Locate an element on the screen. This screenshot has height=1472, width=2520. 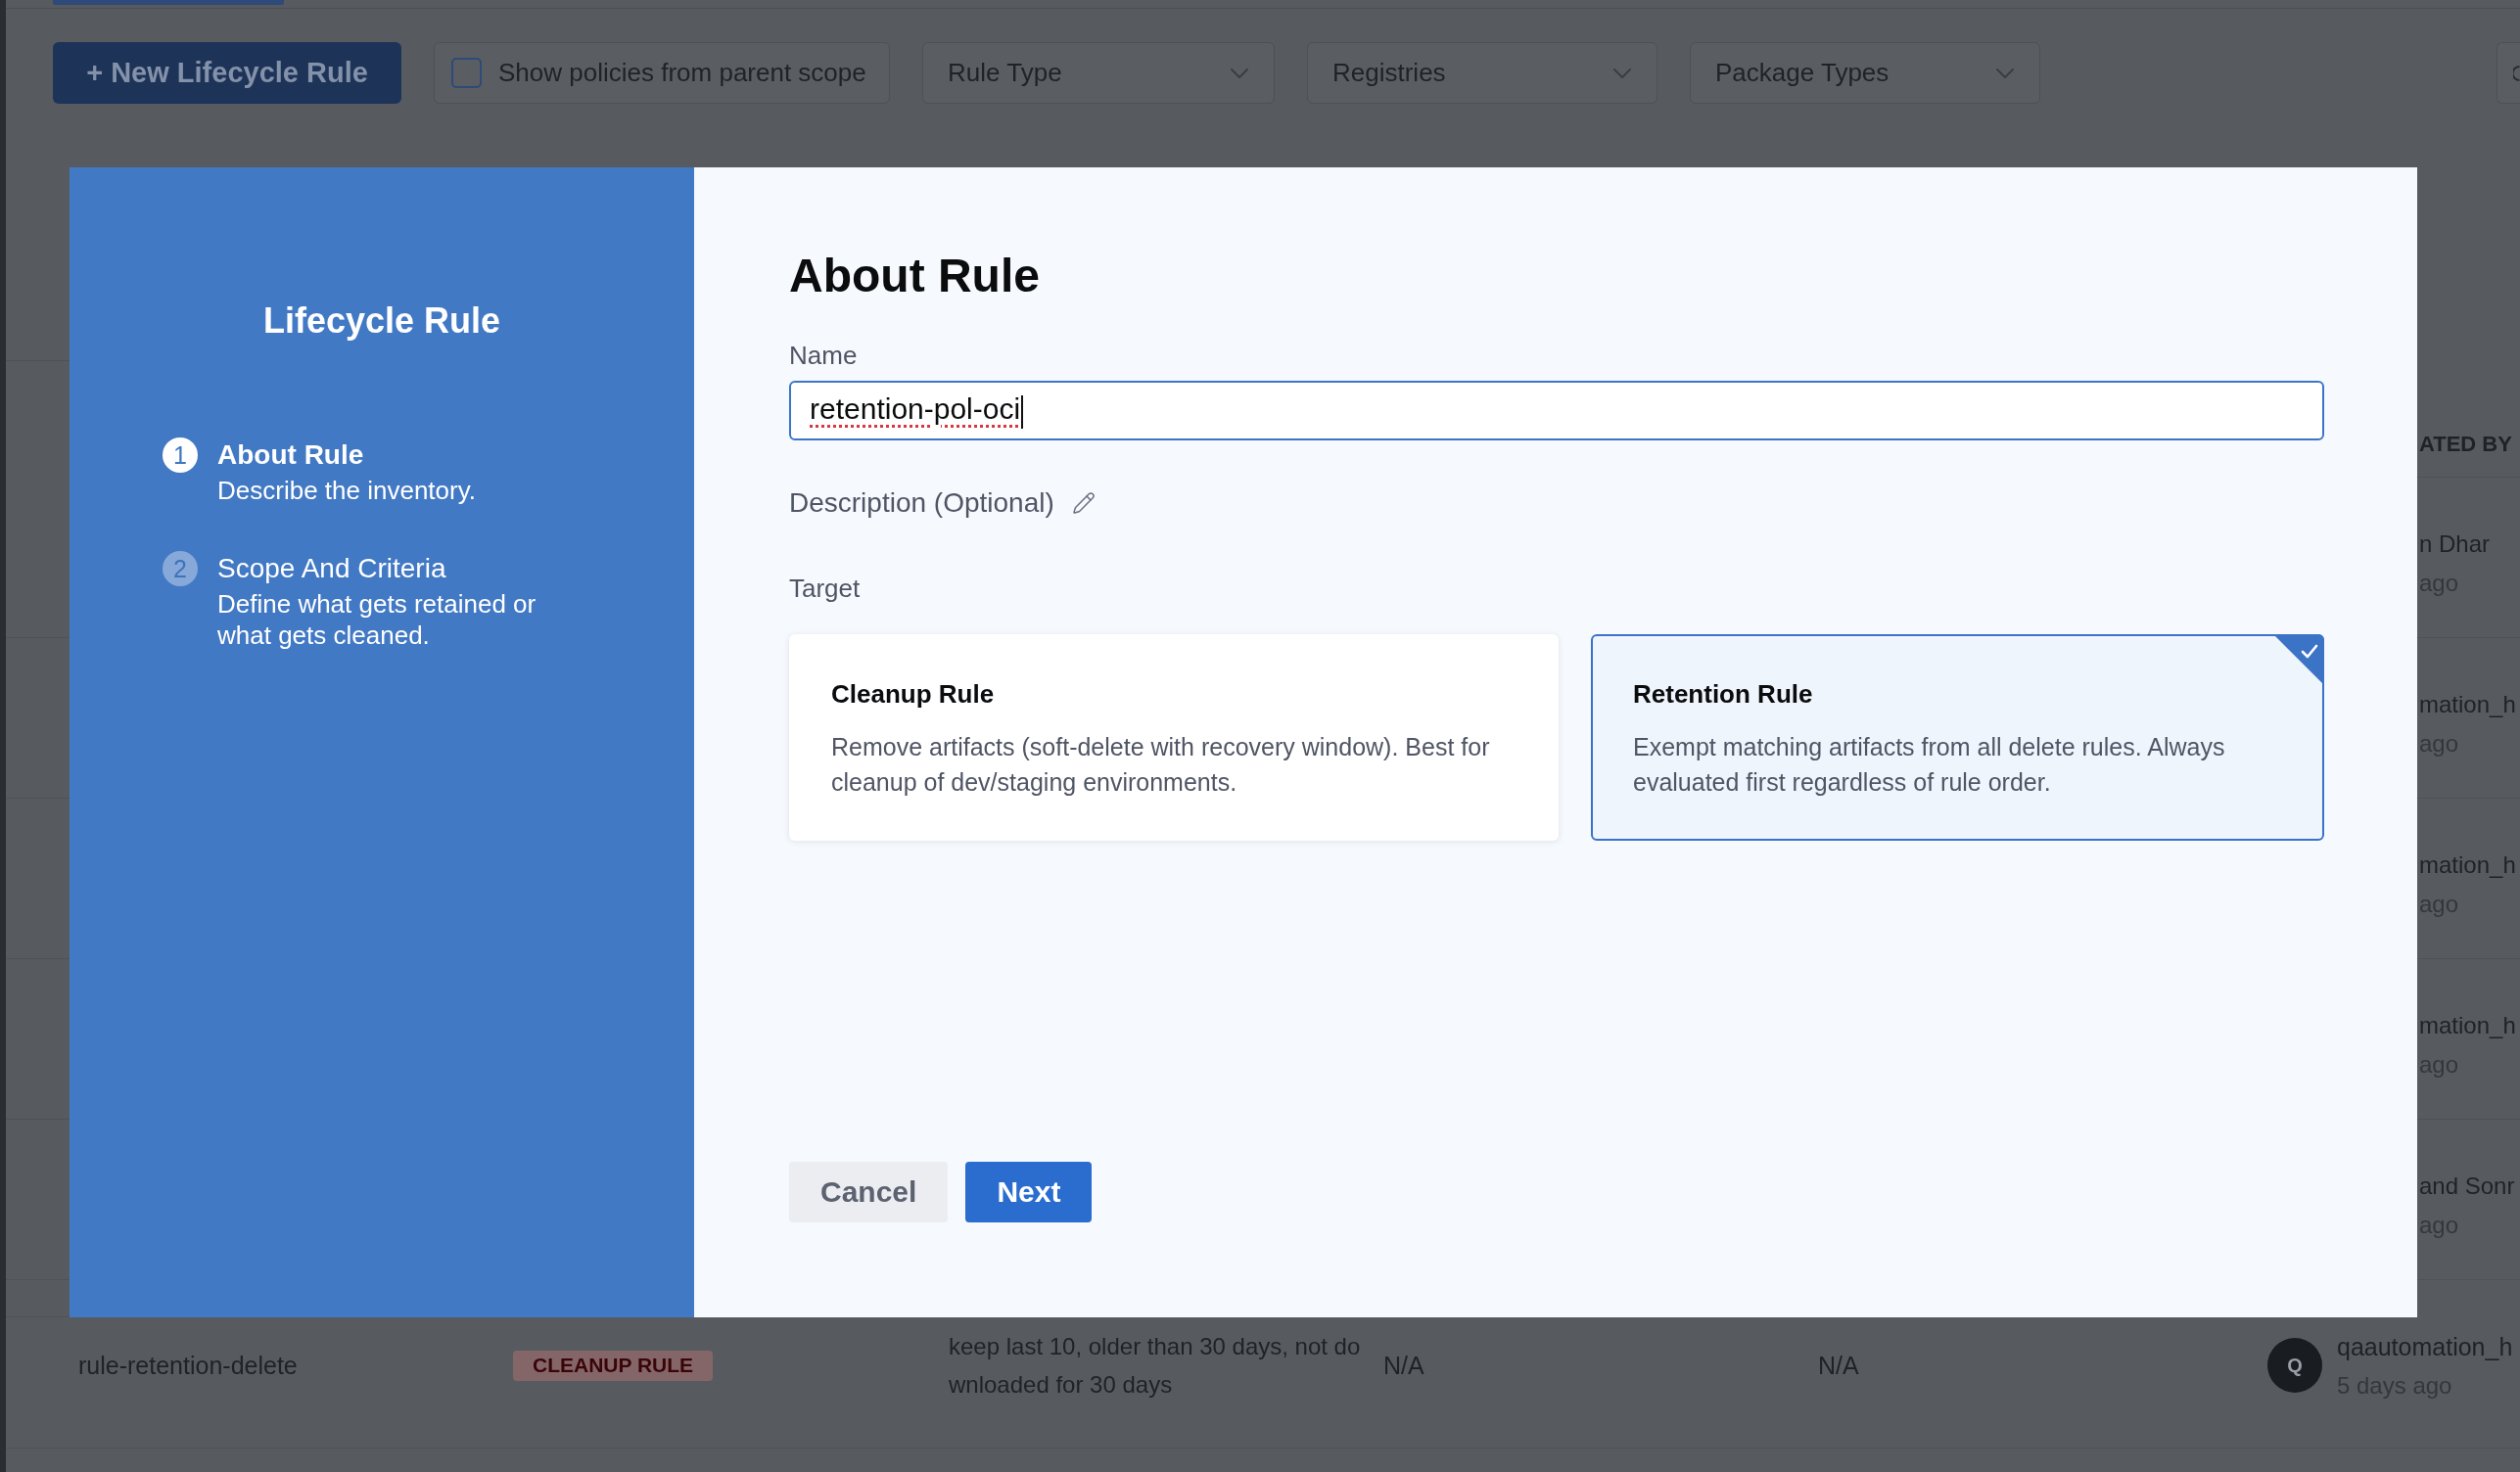
target-option-card: Cleanup Rule Remove artifacts (soft-delete with recovery window). Best for cleanup of dev/staging environments. is located at coordinates (1174, 737).